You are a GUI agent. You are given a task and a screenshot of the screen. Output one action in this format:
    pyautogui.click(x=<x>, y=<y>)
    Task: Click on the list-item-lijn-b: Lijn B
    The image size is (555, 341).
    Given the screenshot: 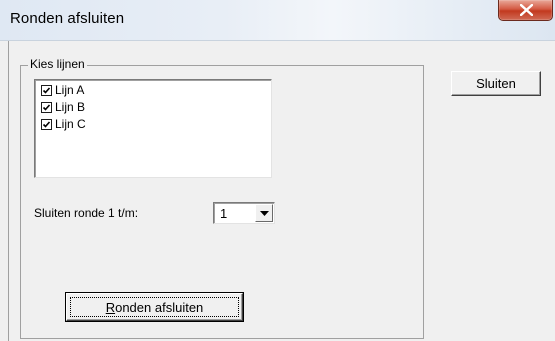 What is the action you would take?
    pyautogui.click(x=63, y=107)
    